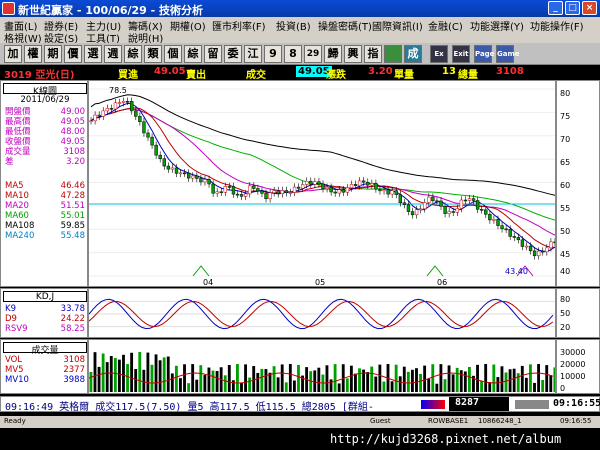 This screenshot has height=450, width=600. What do you see at coordinates (380, 421) in the screenshot?
I see `user-text: Guest` at bounding box center [380, 421].